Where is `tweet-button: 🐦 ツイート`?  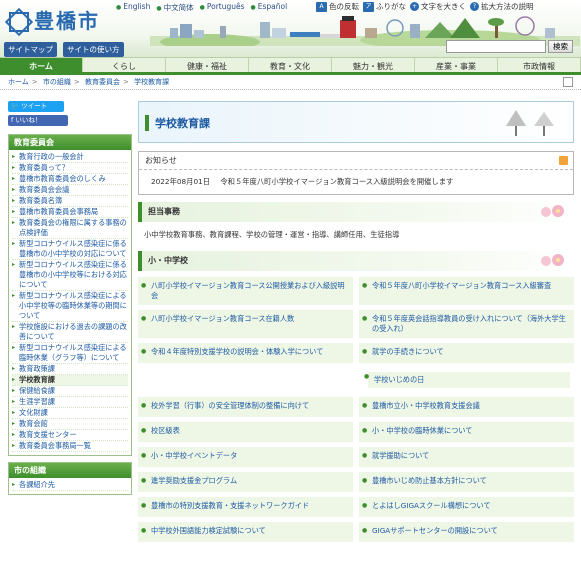
tweet-button: 🐦 ツイート is located at coordinates (36, 106).